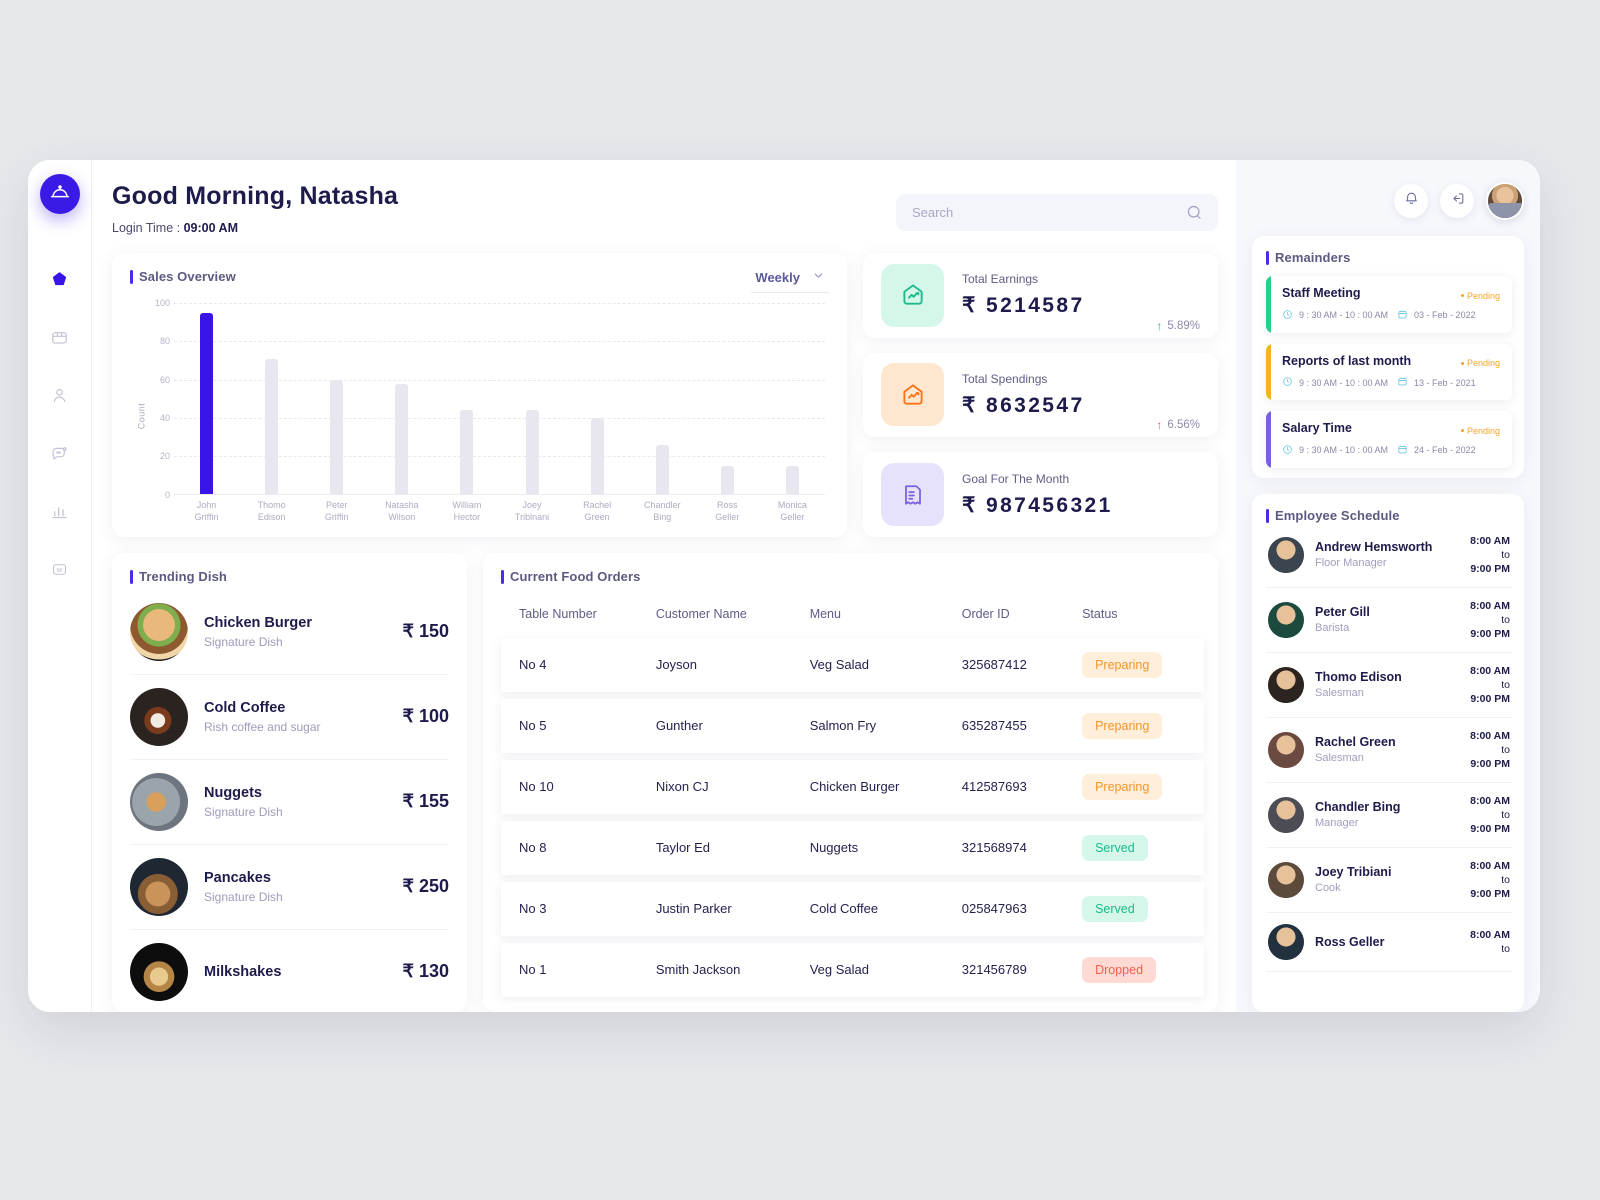 This screenshot has width=1600, height=1200. What do you see at coordinates (852, 725) in the screenshot?
I see `table-row: No 5 Gunther Salmon Fry 635287455 Preparing` at bounding box center [852, 725].